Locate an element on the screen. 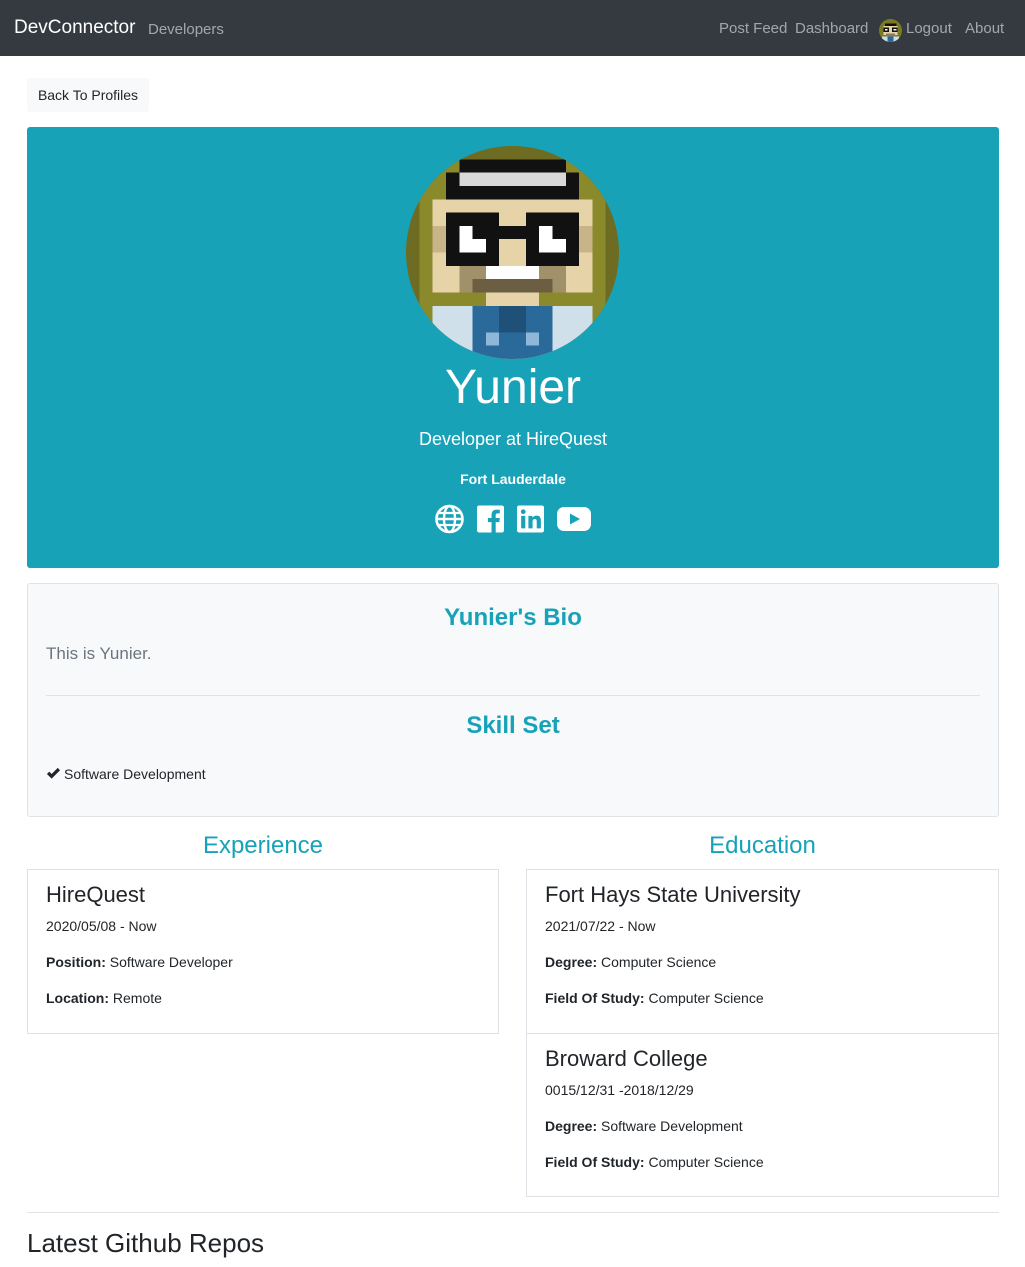  experience-dates: 2020/05/08 - Now is located at coordinates (101, 926).